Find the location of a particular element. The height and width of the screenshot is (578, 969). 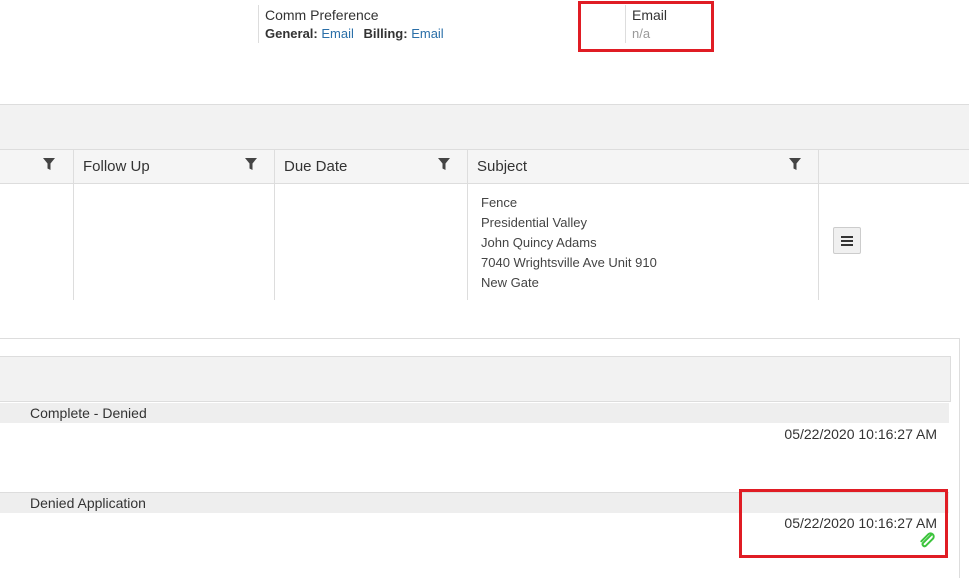

subject-line: John Quincy Adams is located at coordinates (539, 242).